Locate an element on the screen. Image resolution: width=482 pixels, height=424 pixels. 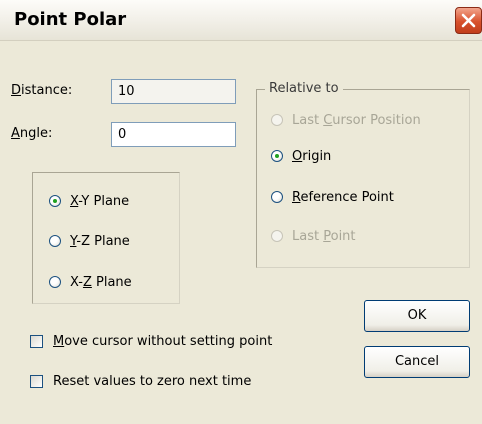
window-title: Point Polar is located at coordinates (70, 19).